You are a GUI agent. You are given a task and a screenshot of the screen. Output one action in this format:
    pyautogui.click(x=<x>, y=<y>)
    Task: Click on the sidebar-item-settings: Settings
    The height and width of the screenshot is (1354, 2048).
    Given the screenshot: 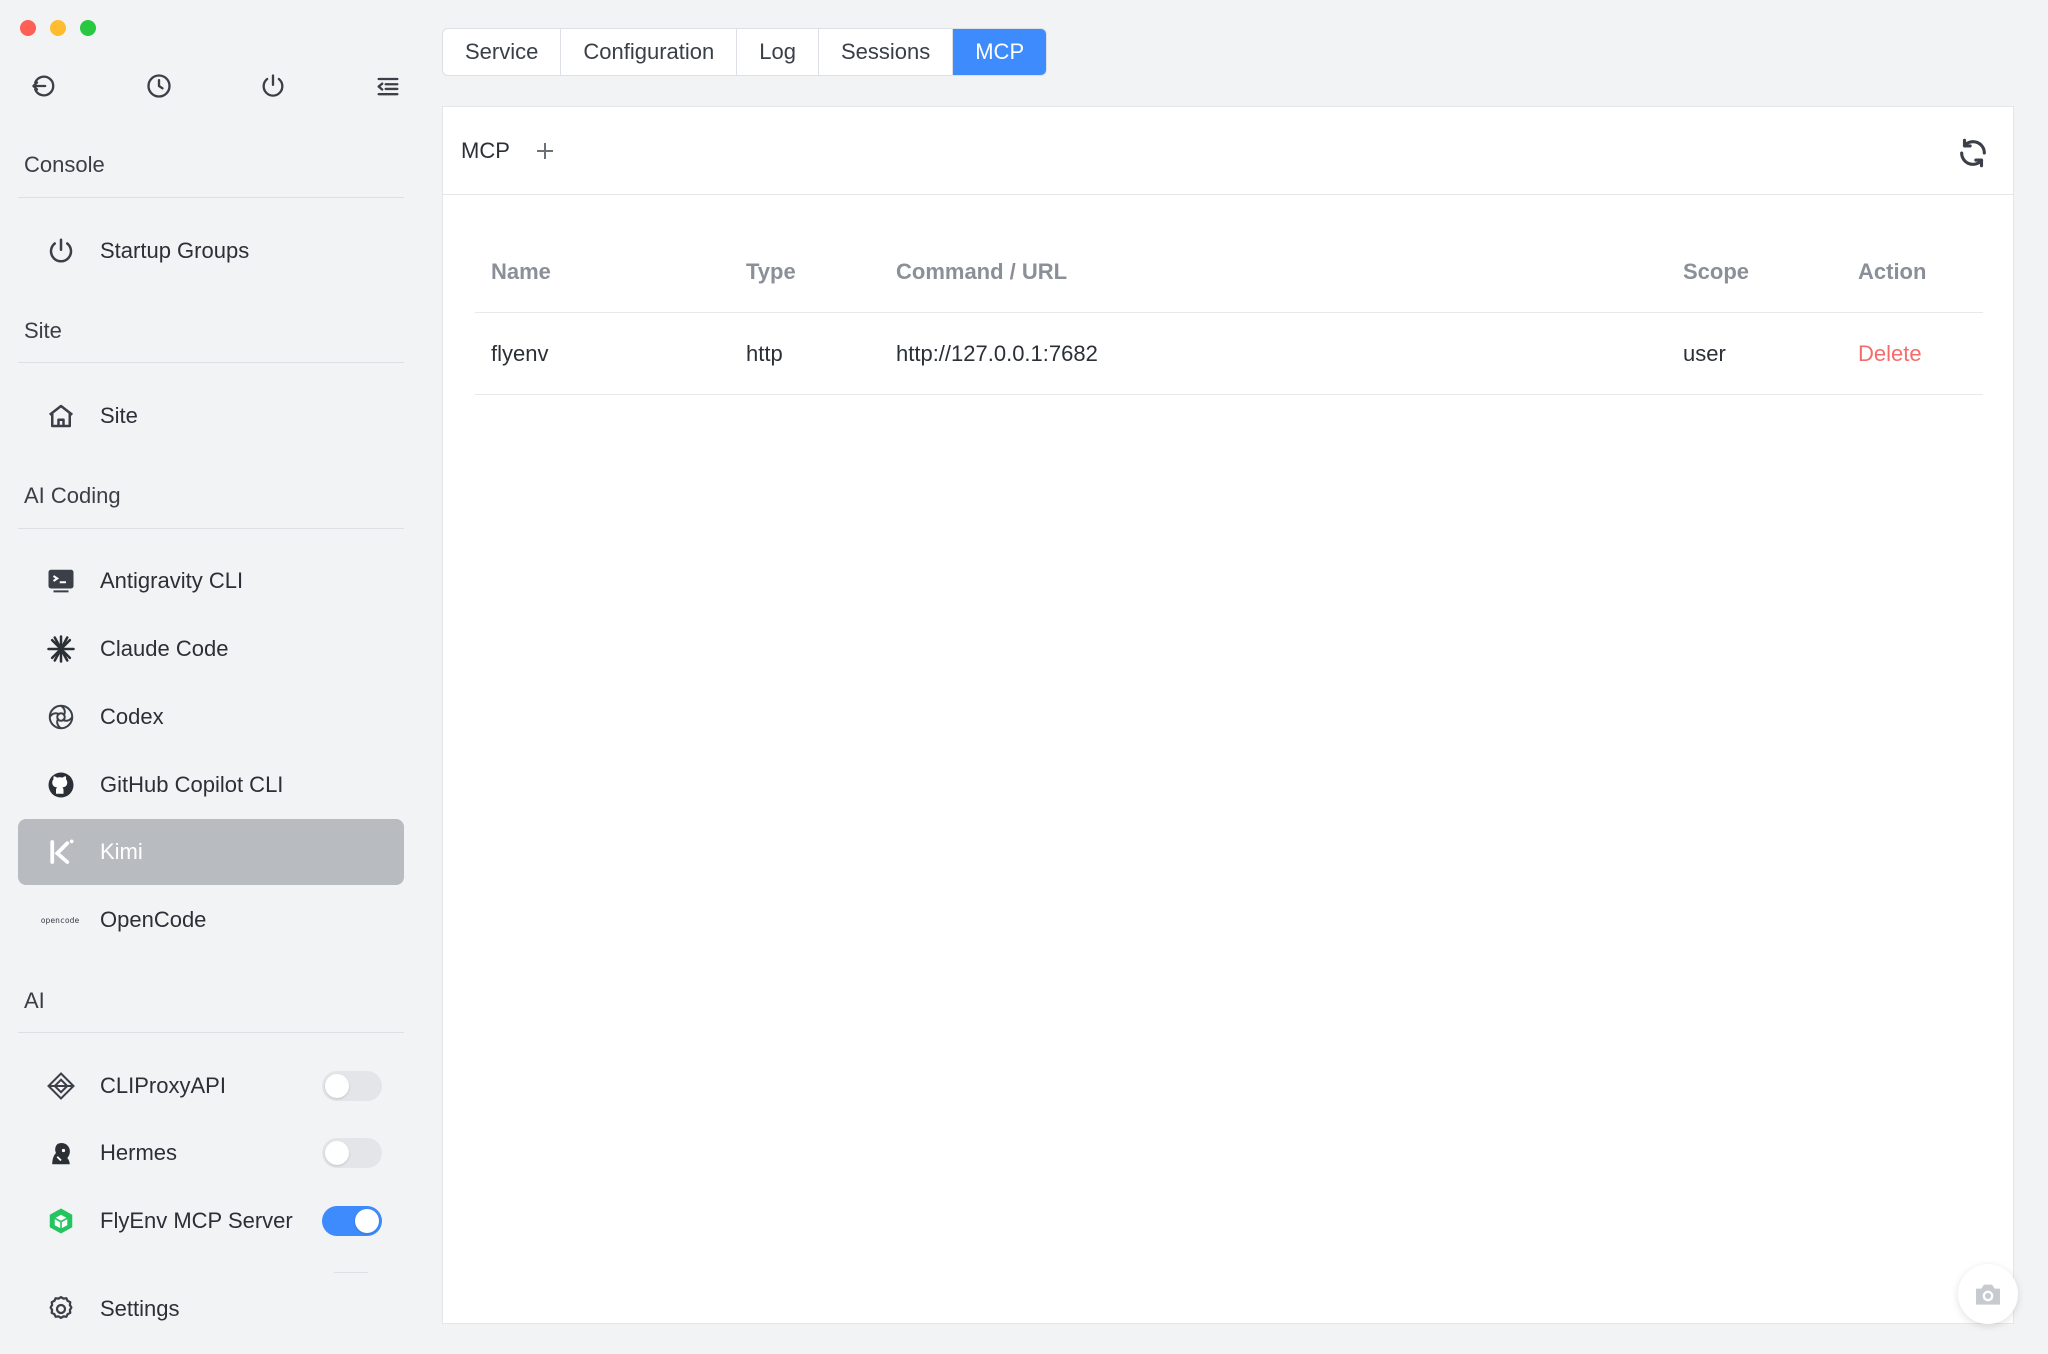 What is the action you would take?
    pyautogui.click(x=211, y=1309)
    